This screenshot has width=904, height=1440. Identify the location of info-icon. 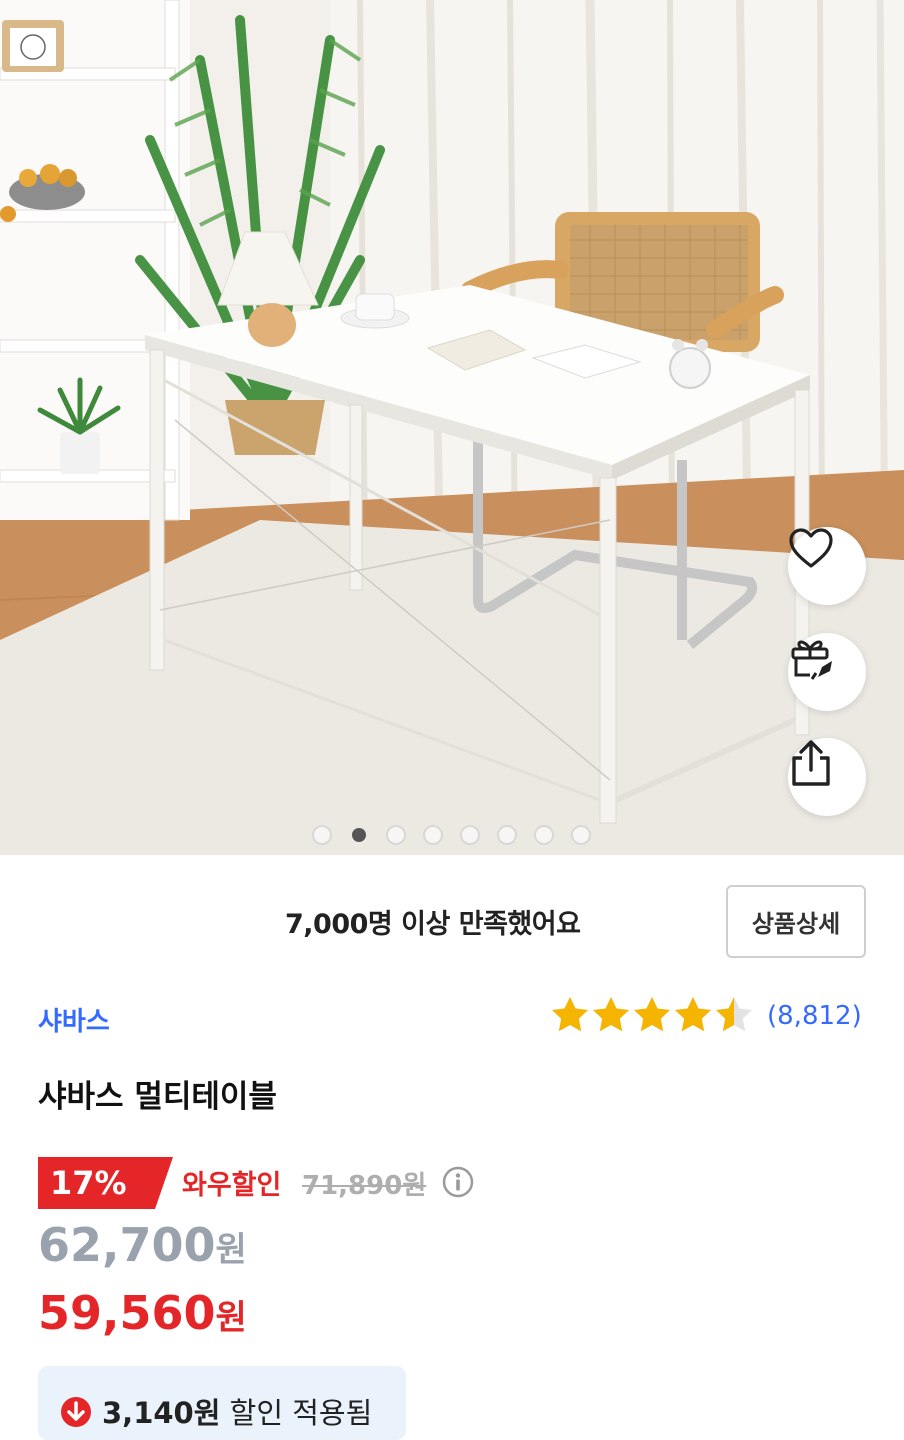
(458, 1182).